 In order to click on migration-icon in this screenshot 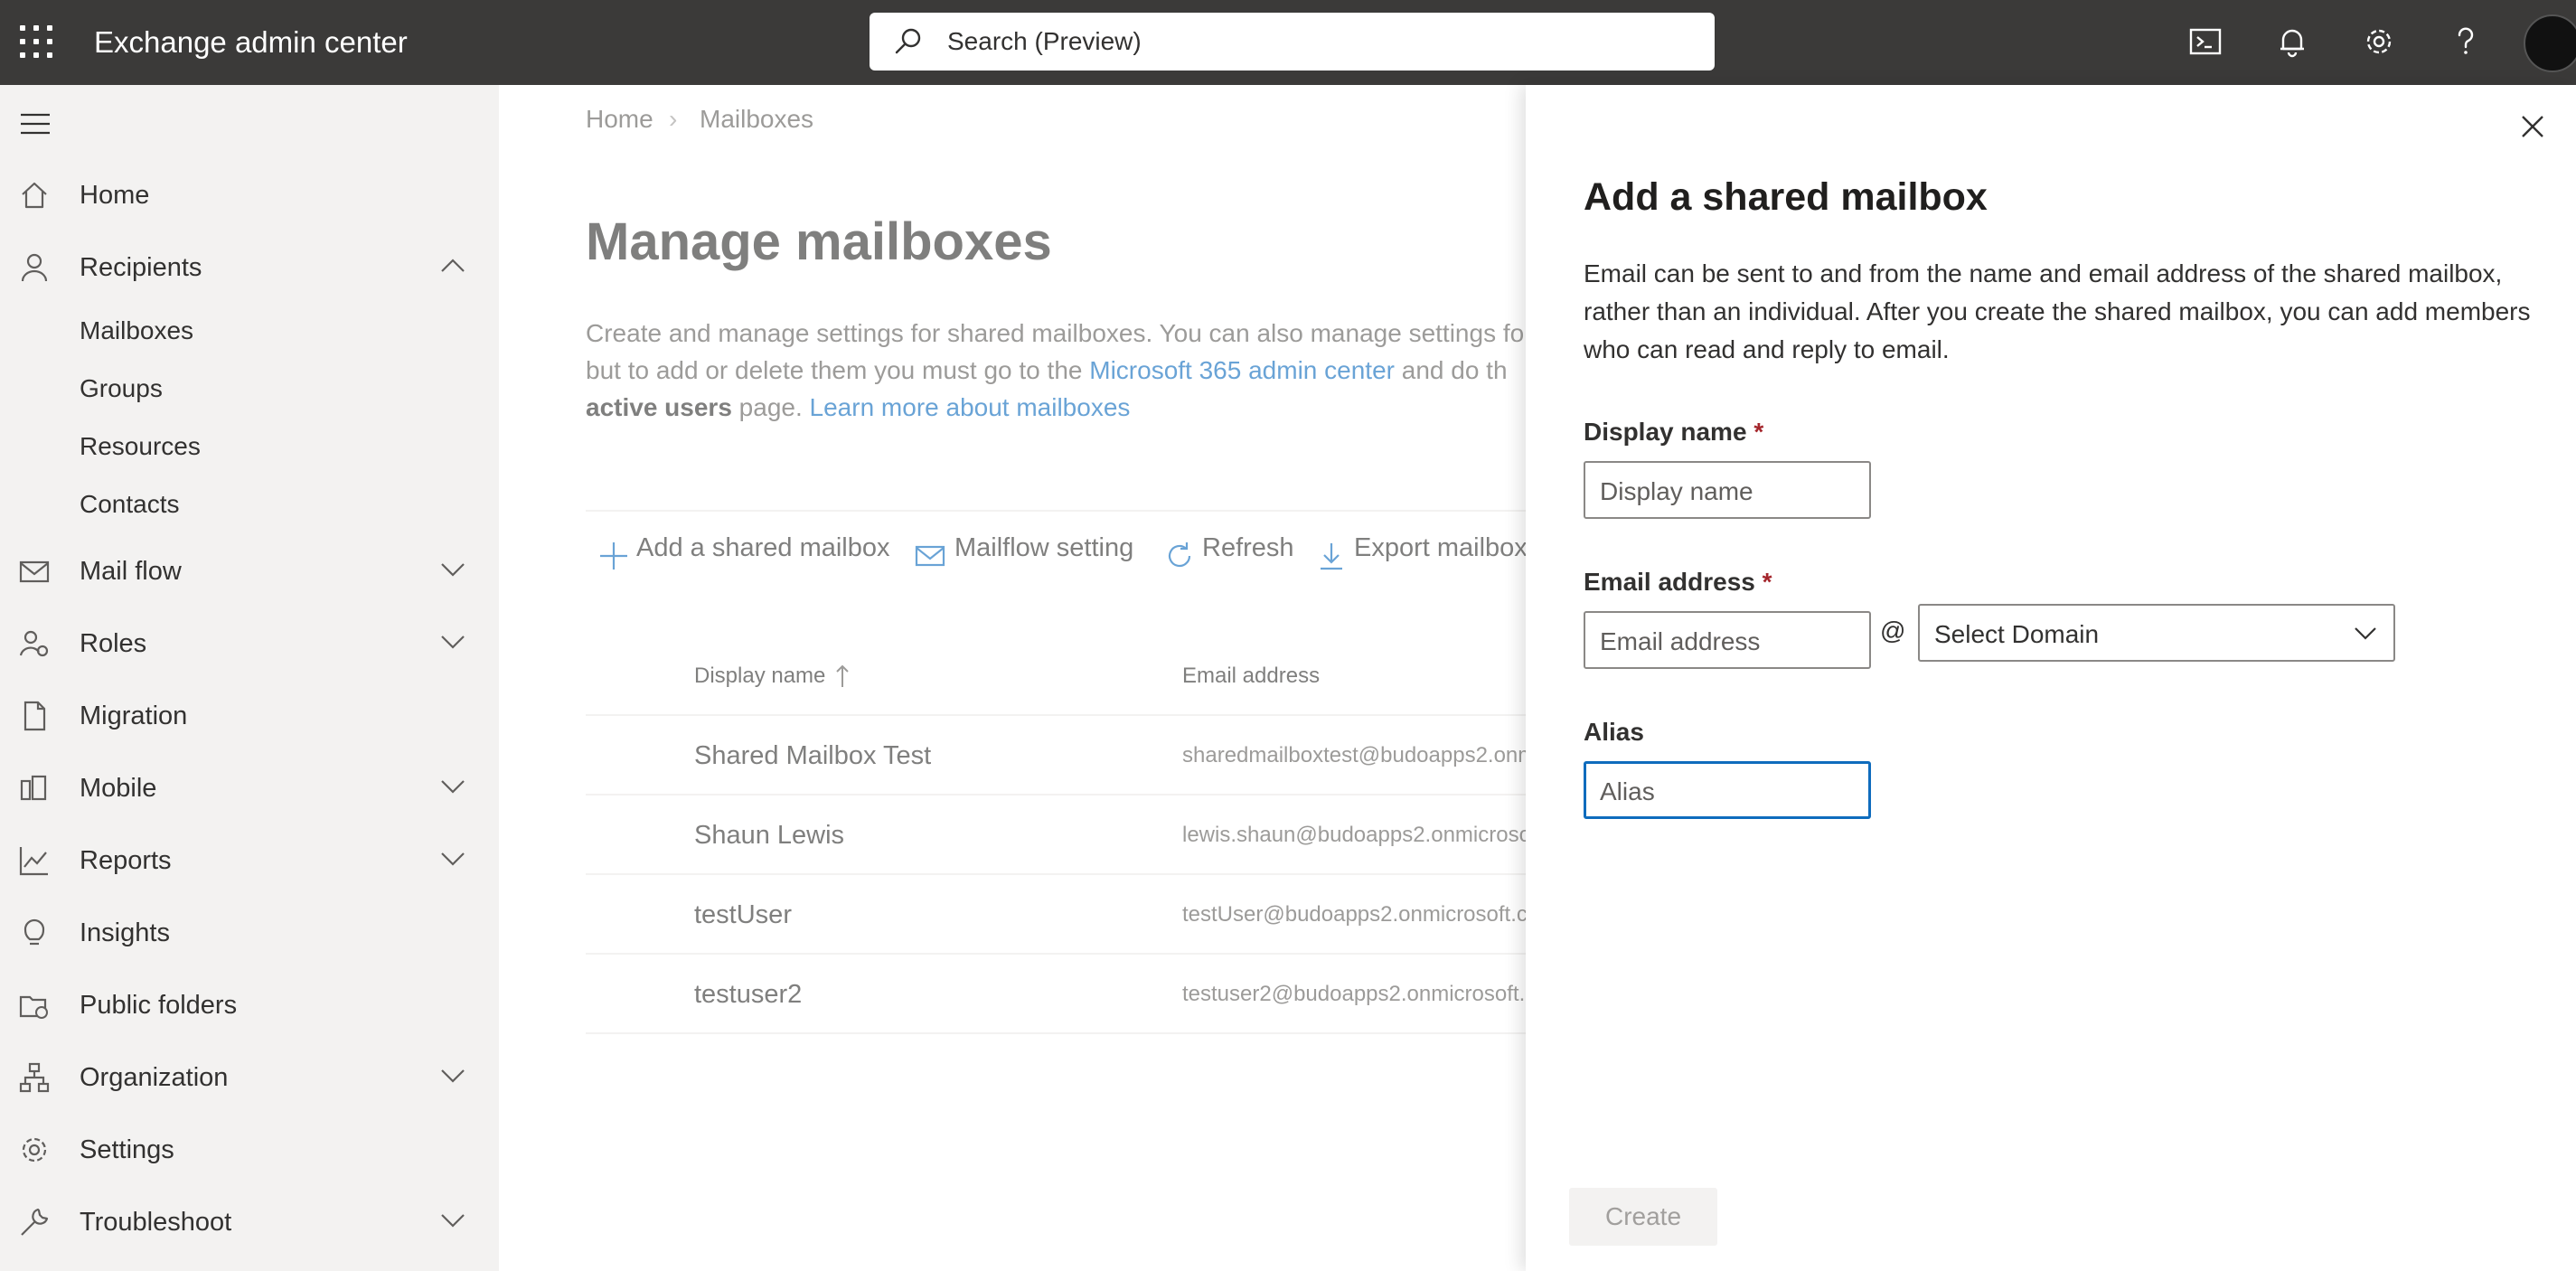, I will do `click(35, 716)`.